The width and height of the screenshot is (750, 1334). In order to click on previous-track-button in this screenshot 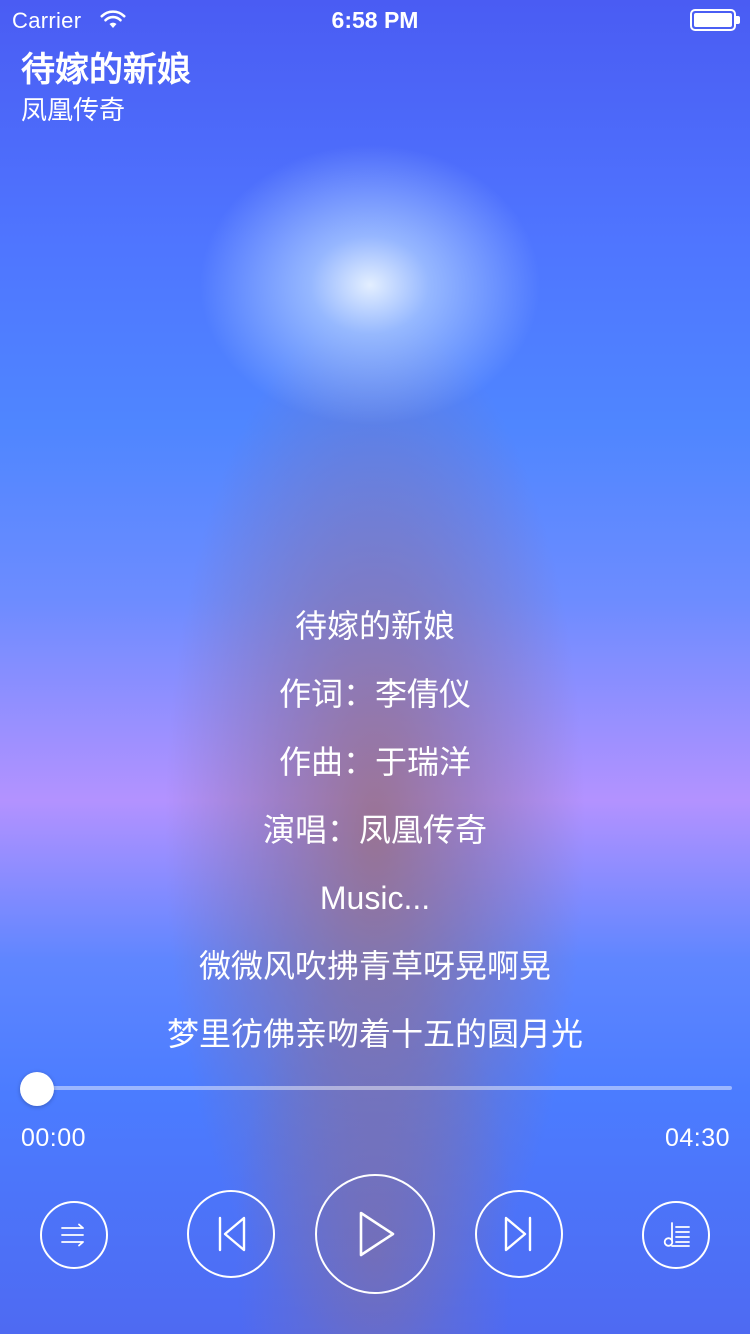, I will do `click(231, 1234)`.